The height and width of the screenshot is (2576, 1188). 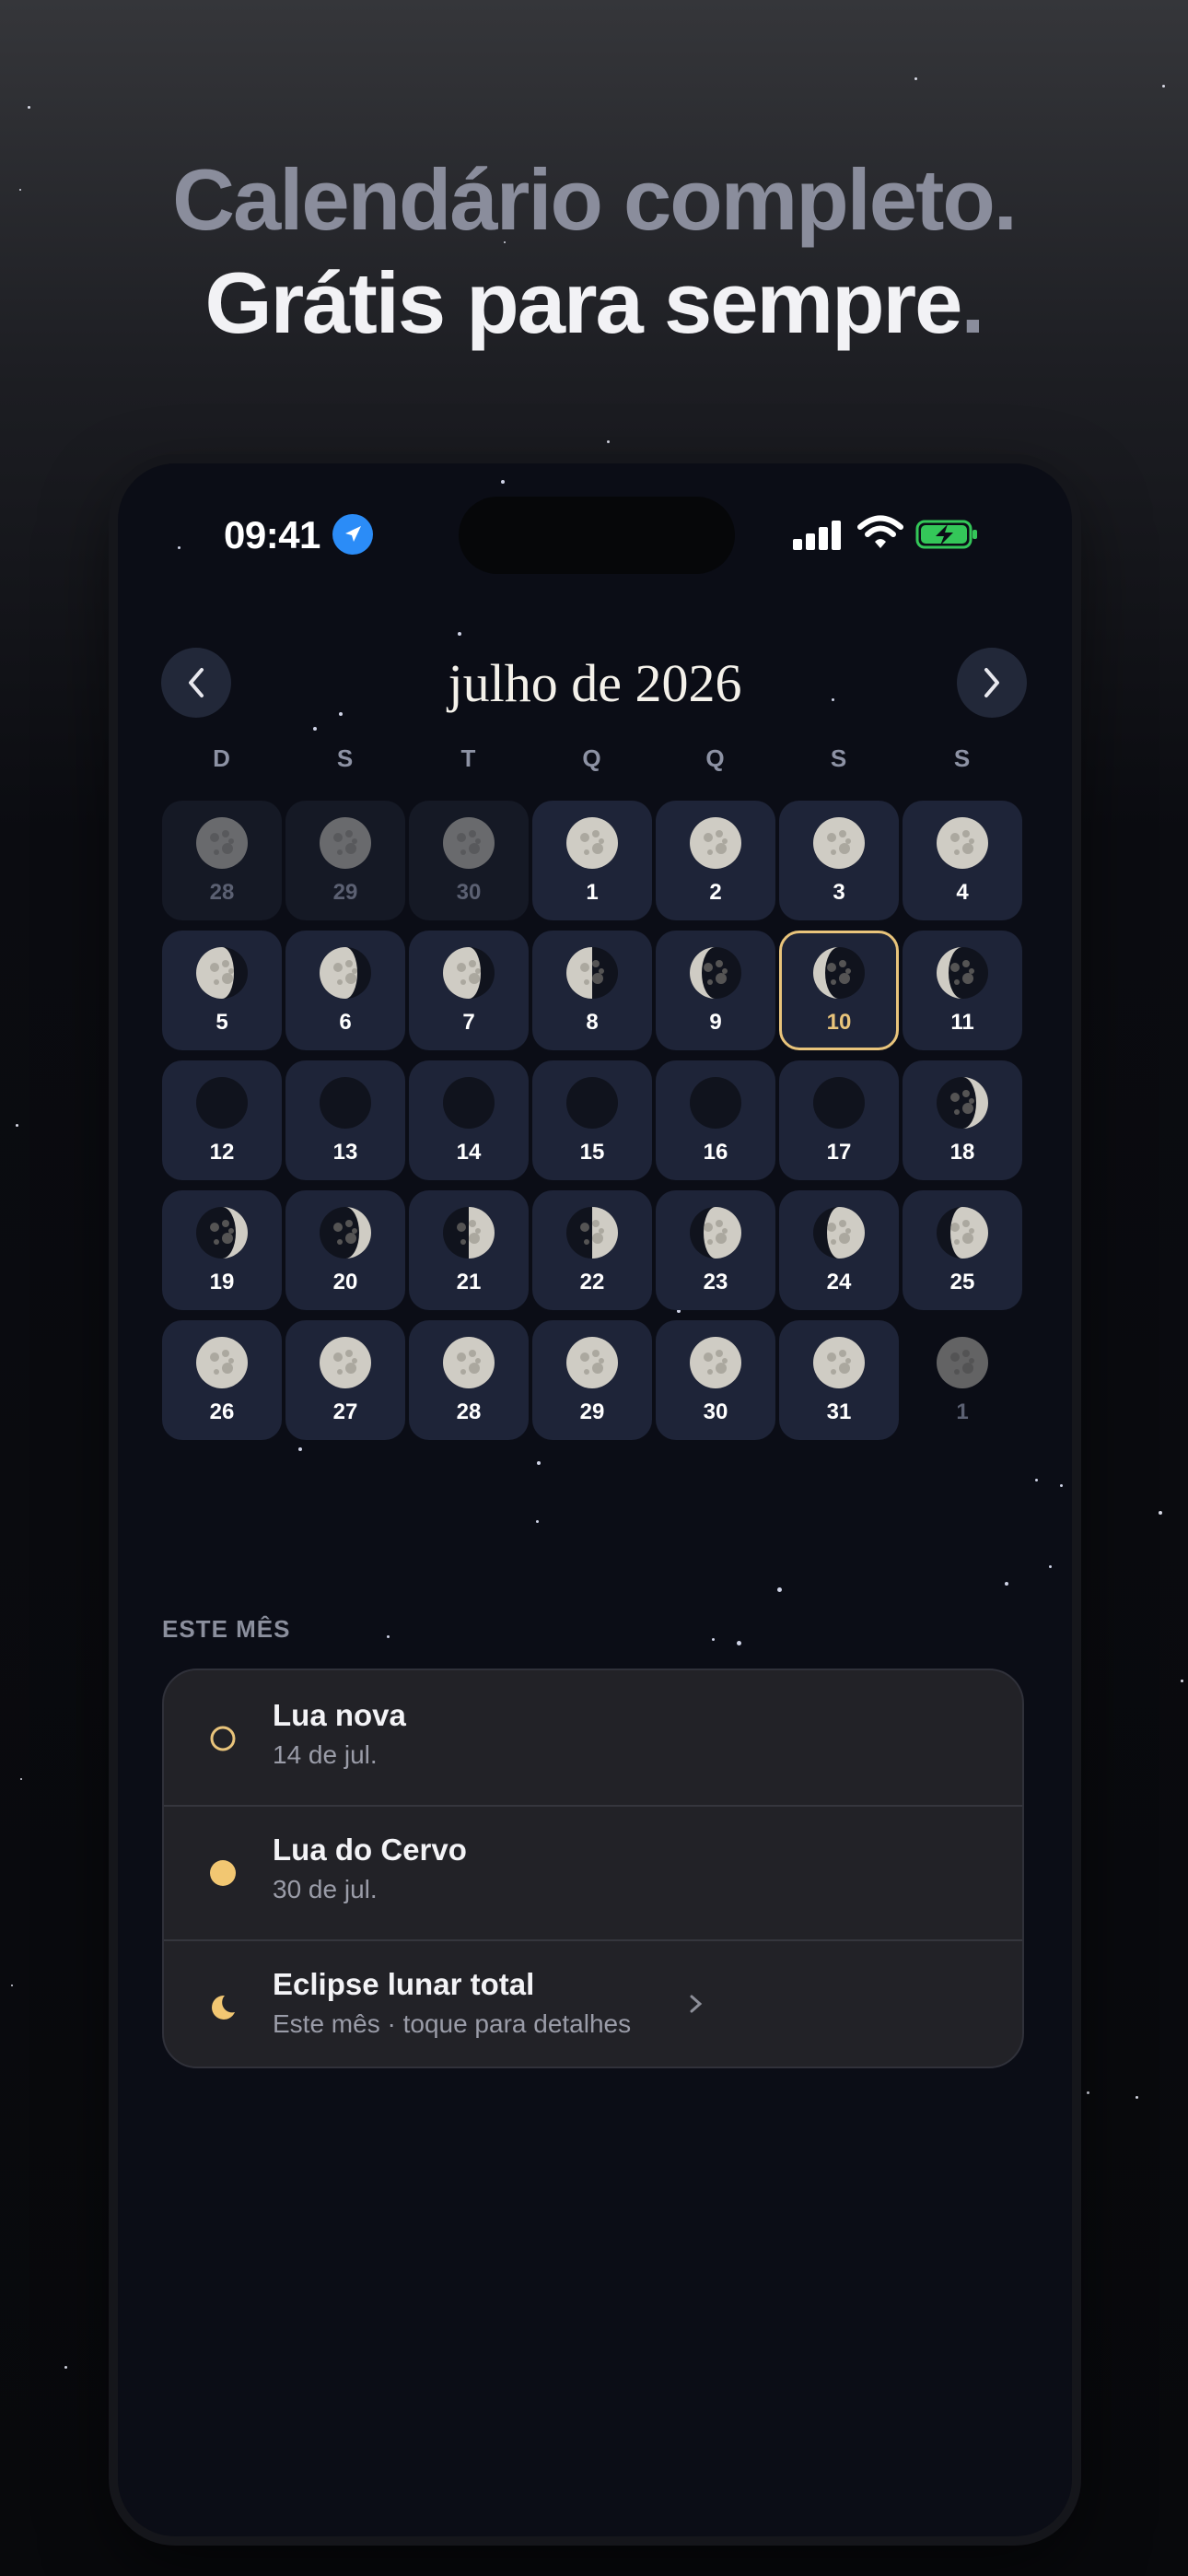 I want to click on status-time: 09:41, so click(x=272, y=534).